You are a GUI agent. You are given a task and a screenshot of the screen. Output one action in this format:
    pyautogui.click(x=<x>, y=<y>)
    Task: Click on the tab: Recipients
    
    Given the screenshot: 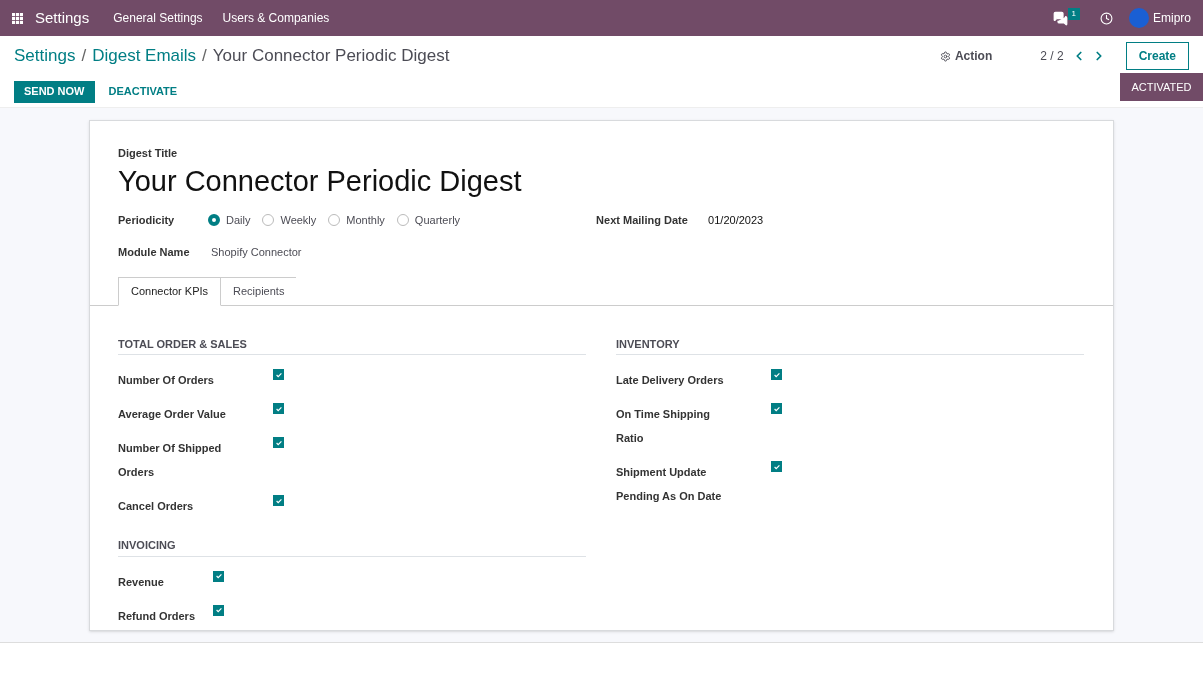 What is the action you would take?
    pyautogui.click(x=259, y=291)
    